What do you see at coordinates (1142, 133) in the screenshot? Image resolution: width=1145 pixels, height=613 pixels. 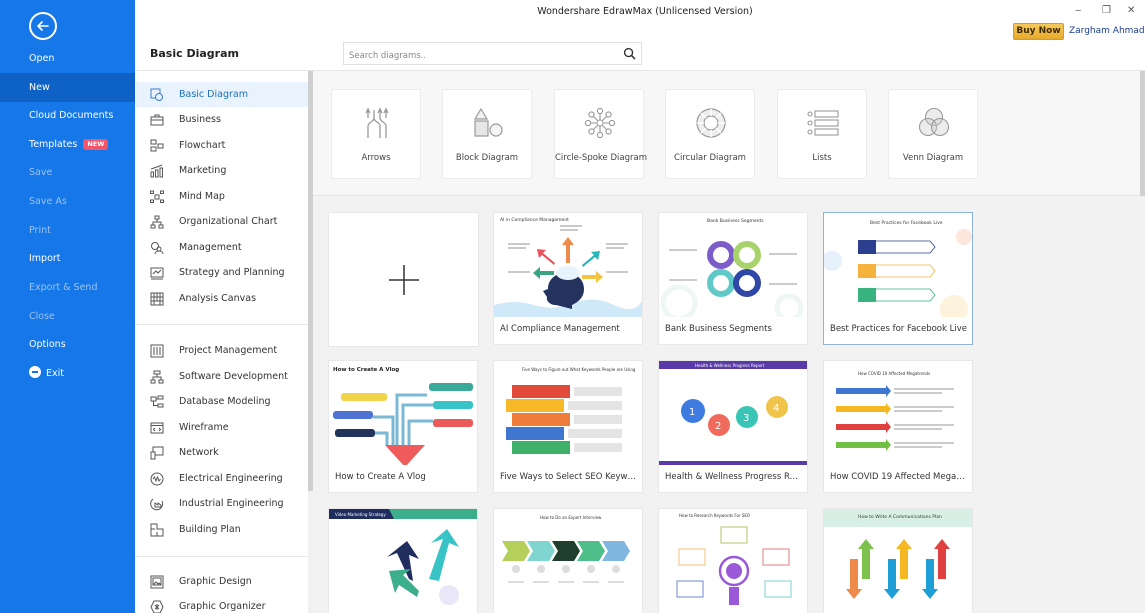 I see `diagram-types-scrollbar` at bounding box center [1142, 133].